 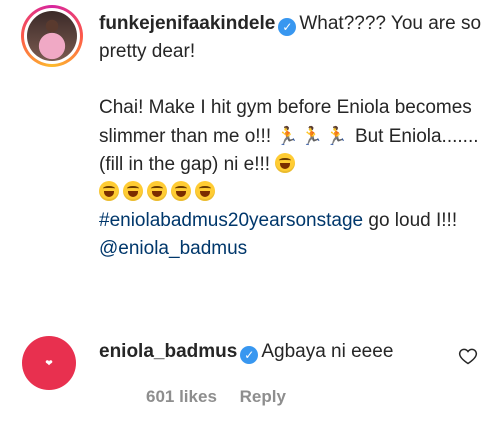 What do you see at coordinates (225, 397) in the screenshot?
I see `reply-meta: 601 likes Reply` at bounding box center [225, 397].